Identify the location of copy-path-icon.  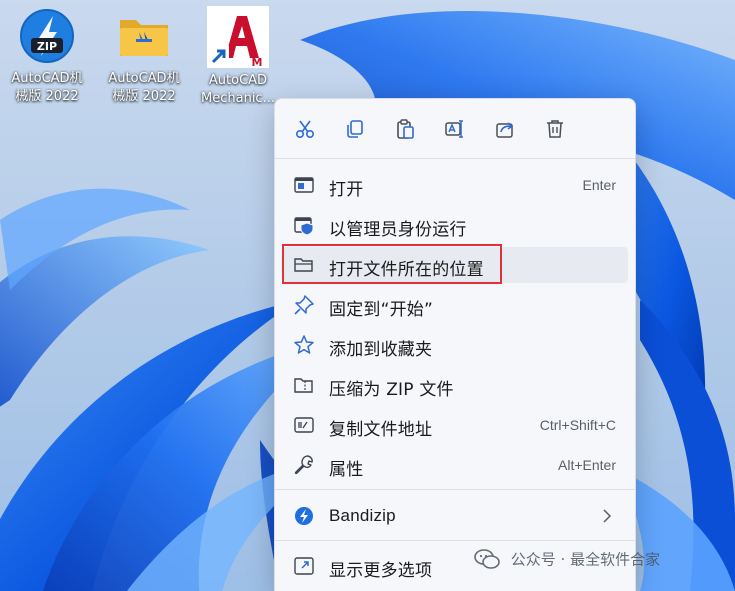
(304, 425).